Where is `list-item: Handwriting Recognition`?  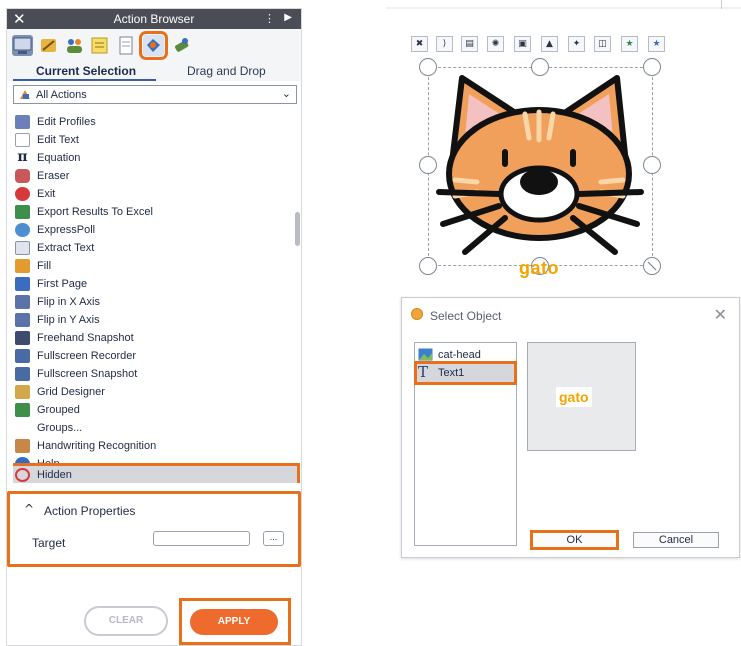
list-item: Handwriting Recognition is located at coordinates (155, 446).